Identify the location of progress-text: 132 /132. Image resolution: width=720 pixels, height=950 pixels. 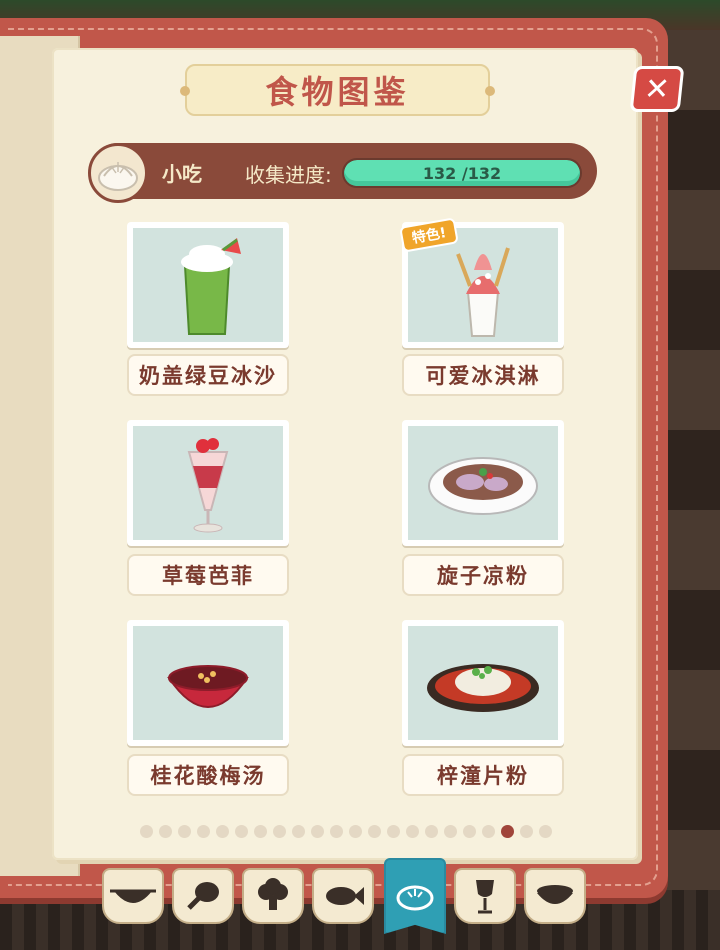
(462, 173).